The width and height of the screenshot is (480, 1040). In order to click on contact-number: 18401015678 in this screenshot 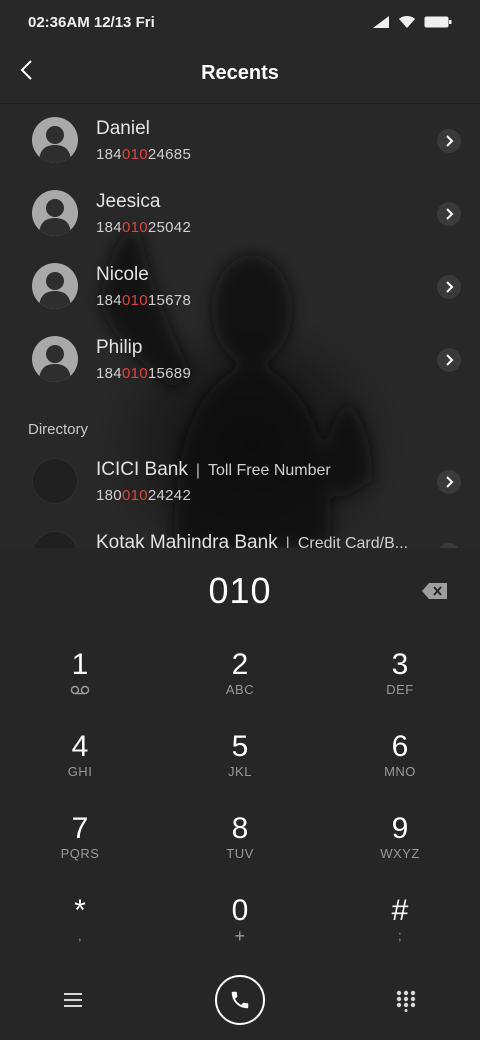, I will do `click(144, 300)`.